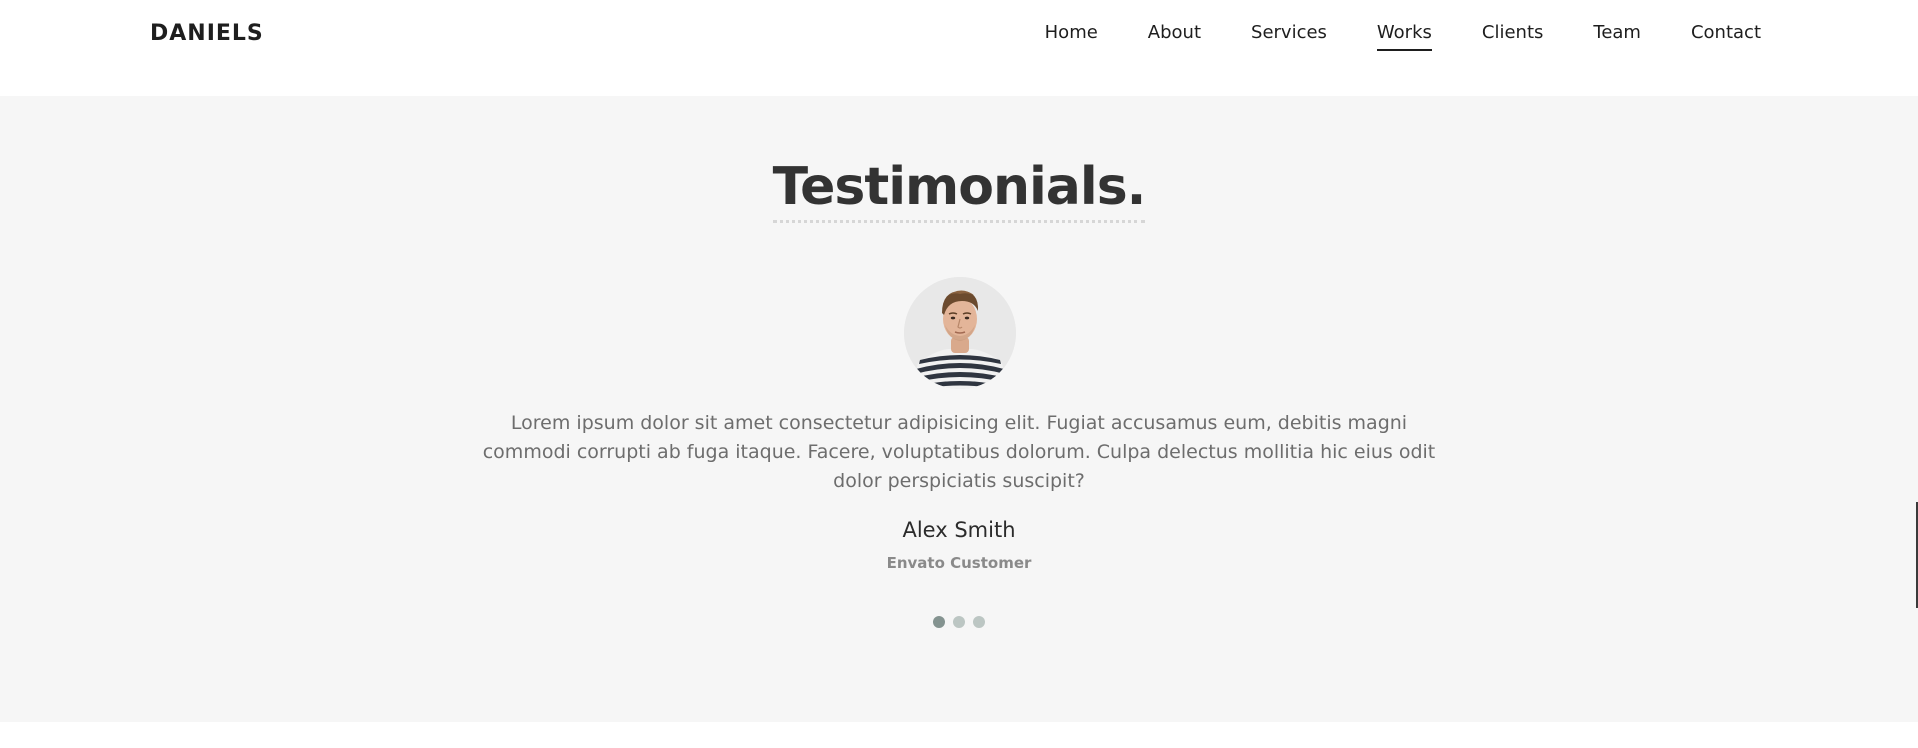 The image size is (1918, 748). I want to click on avatar-portrait-icon, so click(960, 333).